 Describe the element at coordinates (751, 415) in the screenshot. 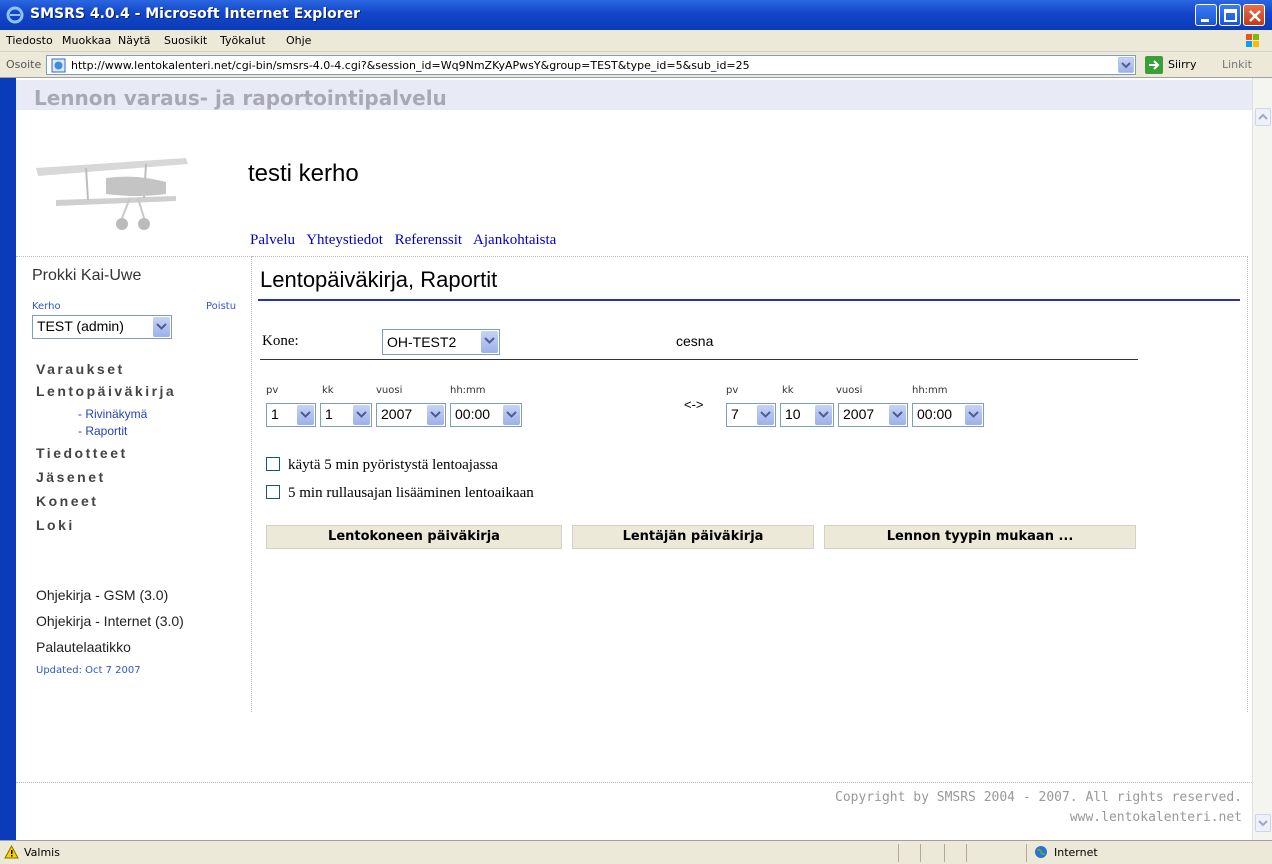

I see `to-pv-select: 7` at that location.